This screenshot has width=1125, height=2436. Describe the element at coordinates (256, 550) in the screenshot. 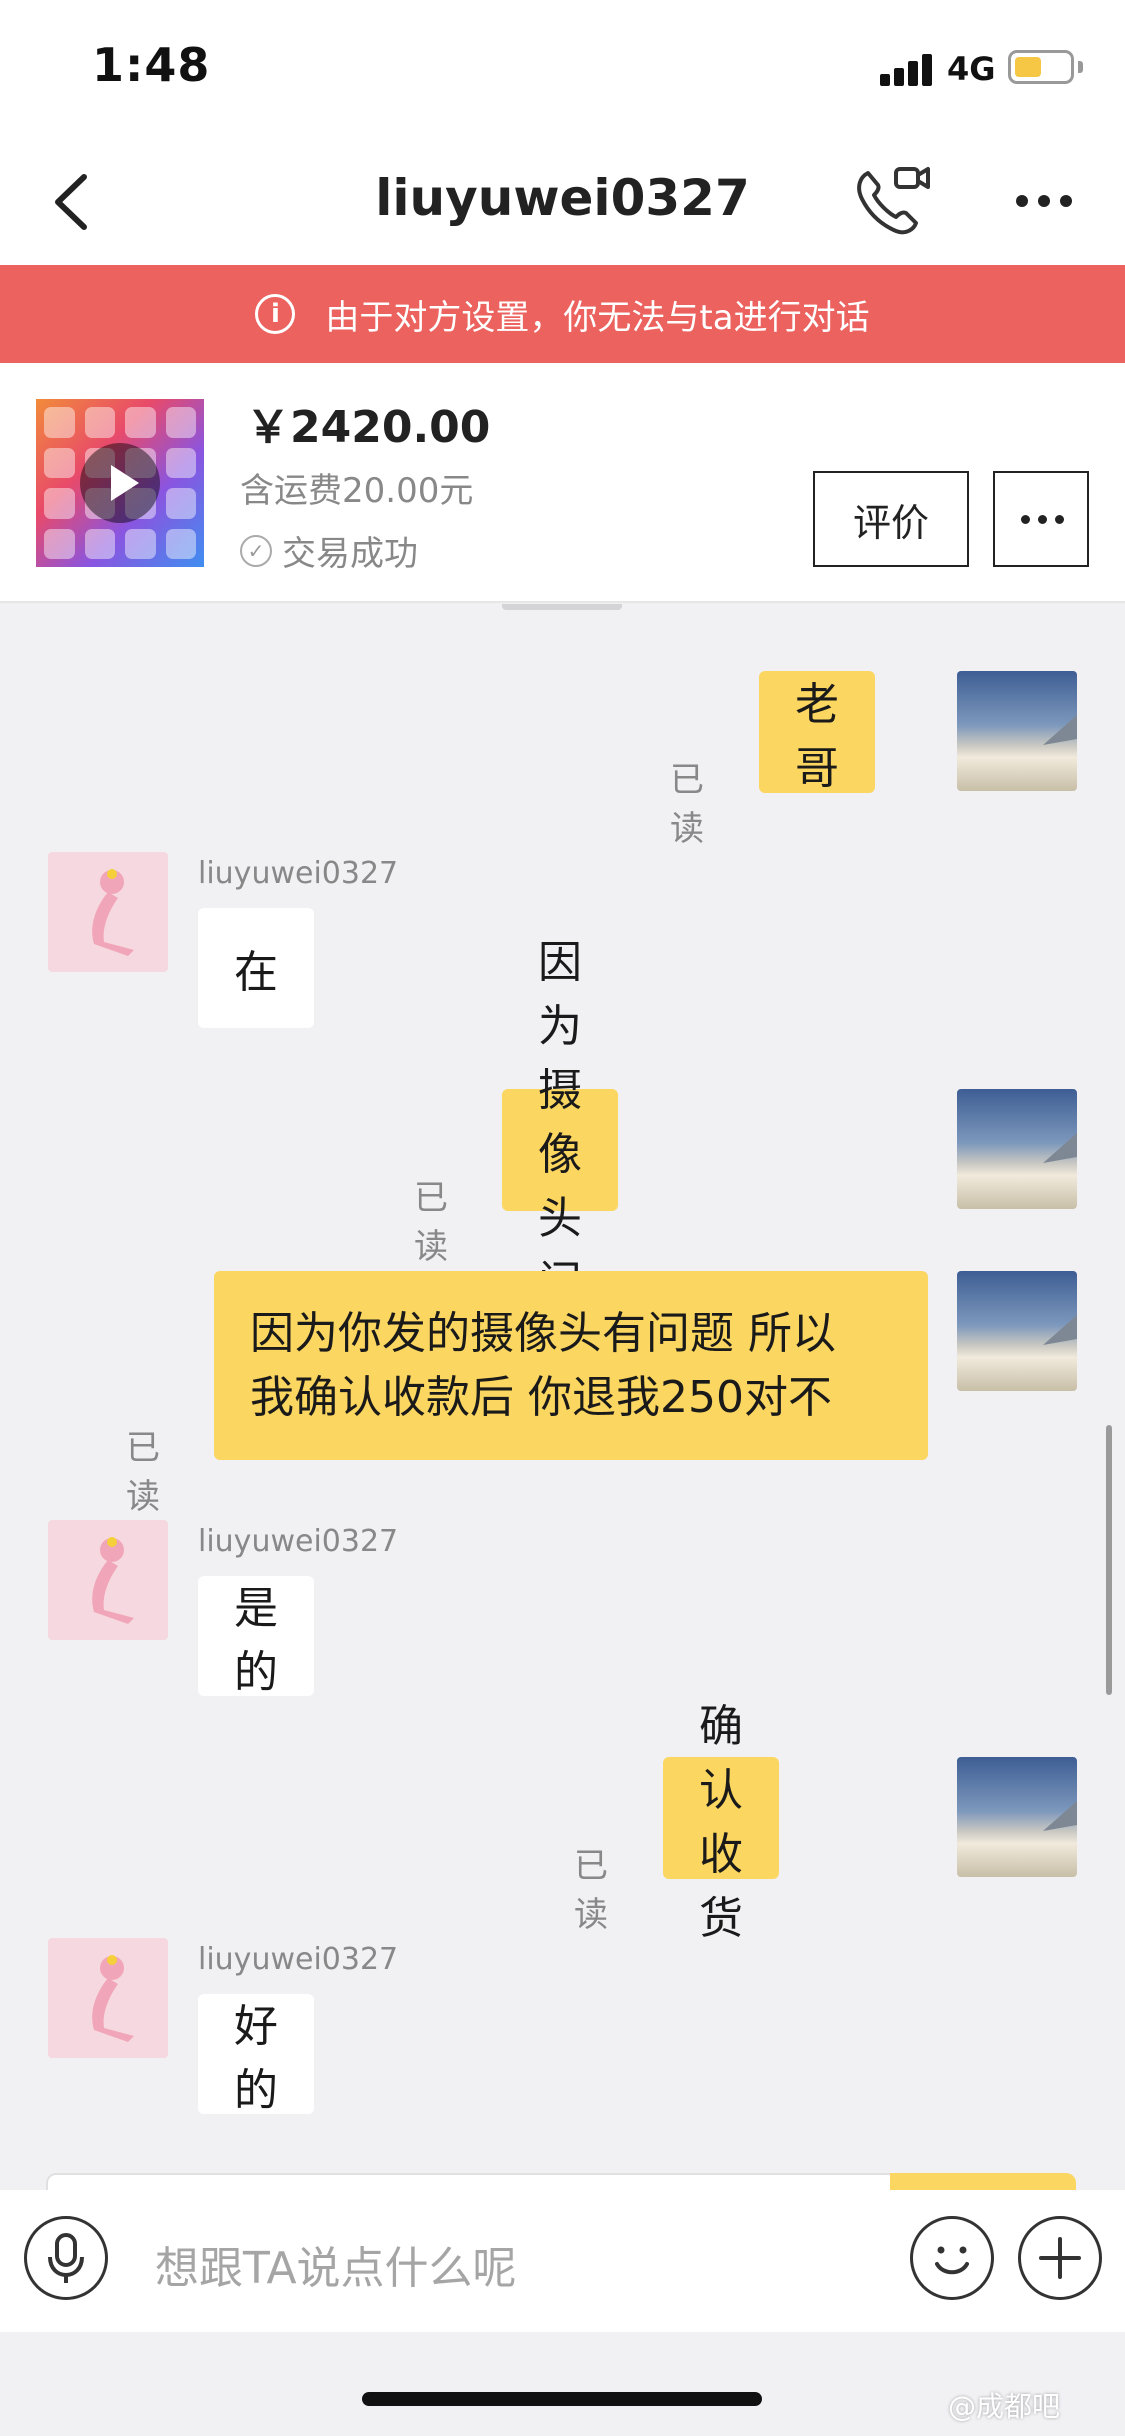

I see `check-circle-icon: ✓` at that location.